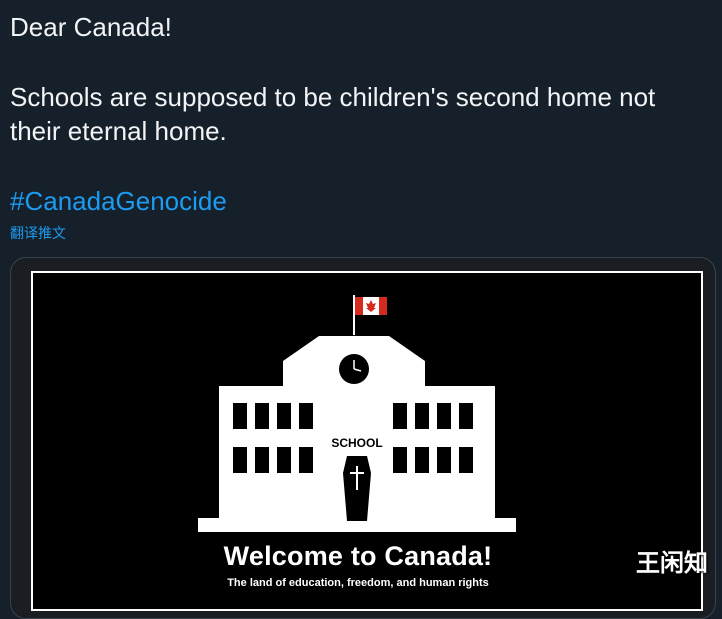 The height and width of the screenshot is (619, 722). I want to click on tweet-greeting: Dear Canada!, so click(91, 27).